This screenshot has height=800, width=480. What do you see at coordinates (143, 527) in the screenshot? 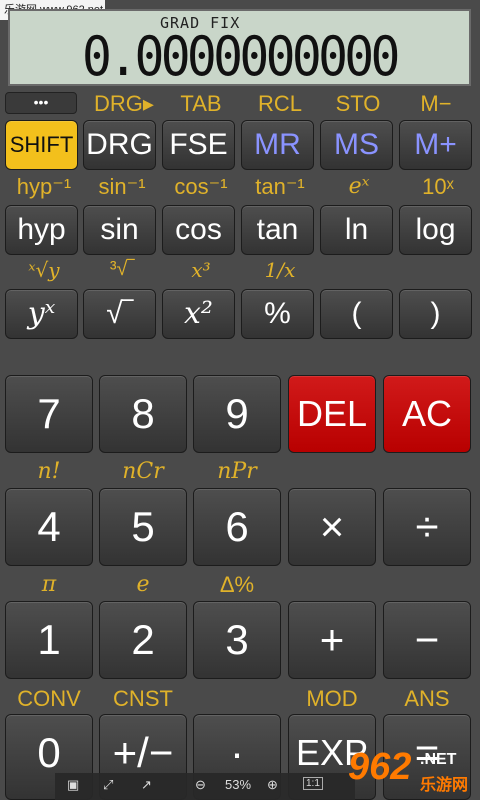
I see `digit-5-key: 5` at bounding box center [143, 527].